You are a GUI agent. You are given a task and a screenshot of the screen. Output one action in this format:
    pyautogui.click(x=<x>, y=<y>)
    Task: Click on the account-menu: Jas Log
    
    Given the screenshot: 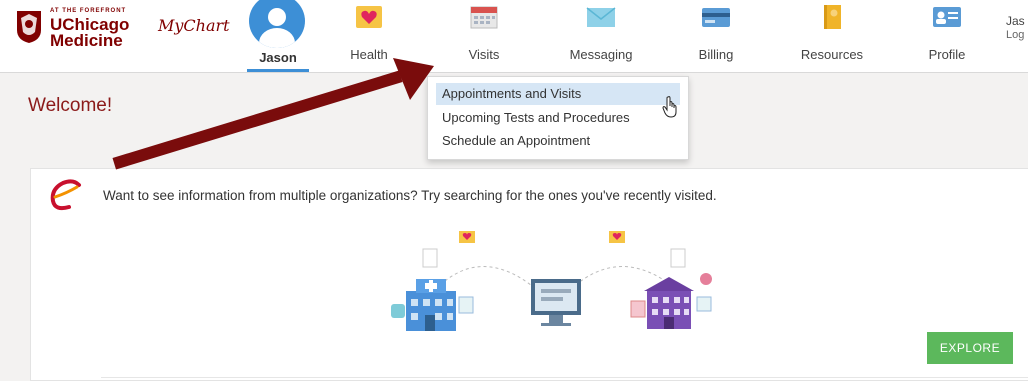 What is the action you would take?
    pyautogui.click(x=1015, y=28)
    